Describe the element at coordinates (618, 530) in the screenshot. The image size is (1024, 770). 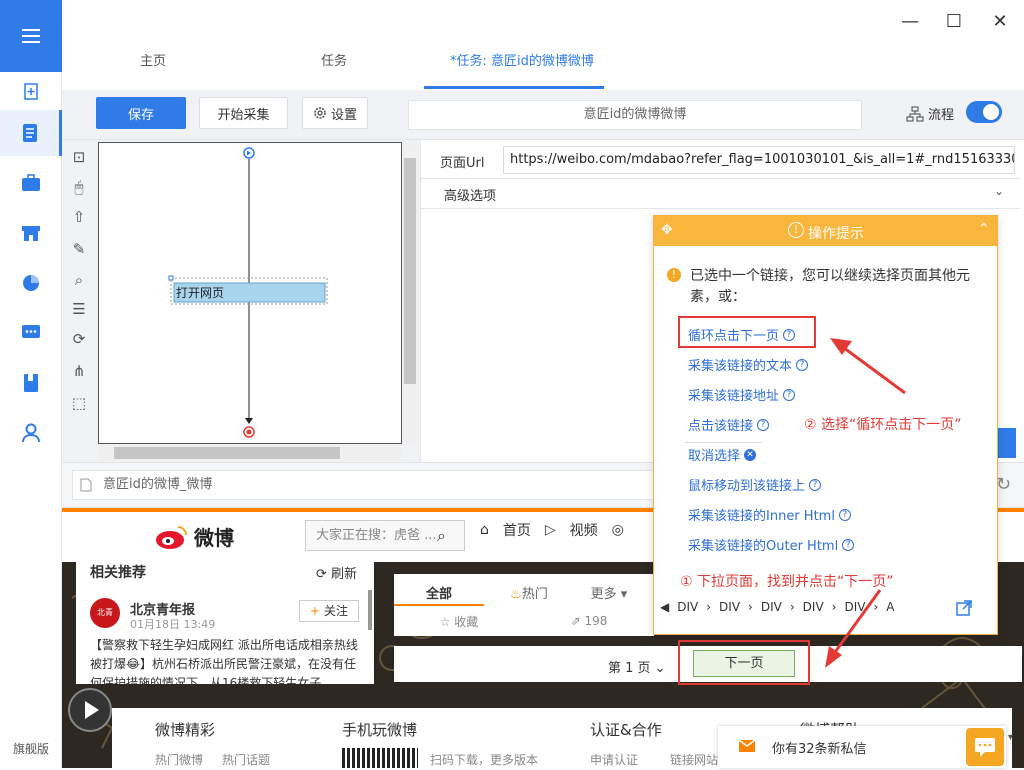
I see `compass-icon: ◎` at that location.